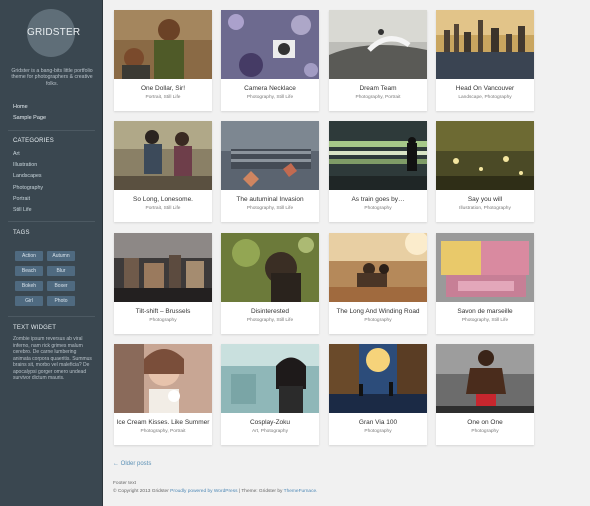 Image resolution: width=590 pixels, height=506 pixels. Describe the element at coordinates (53, 210) in the screenshot. I see `category-still-life: Still Life` at that location.